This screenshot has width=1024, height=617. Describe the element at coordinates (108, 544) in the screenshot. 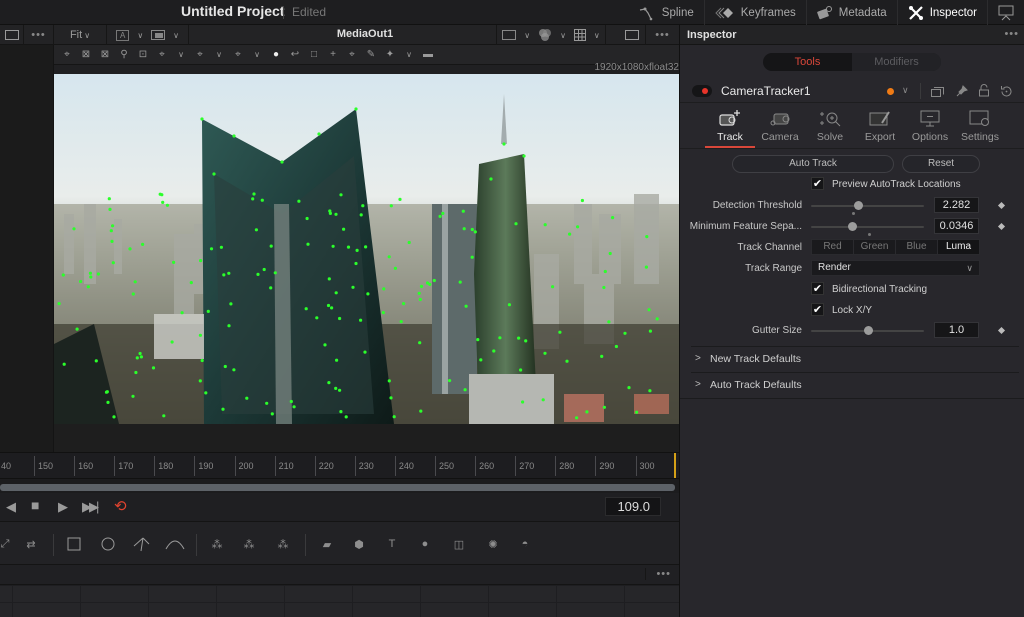

I see `ellipse-mask-icon` at that location.